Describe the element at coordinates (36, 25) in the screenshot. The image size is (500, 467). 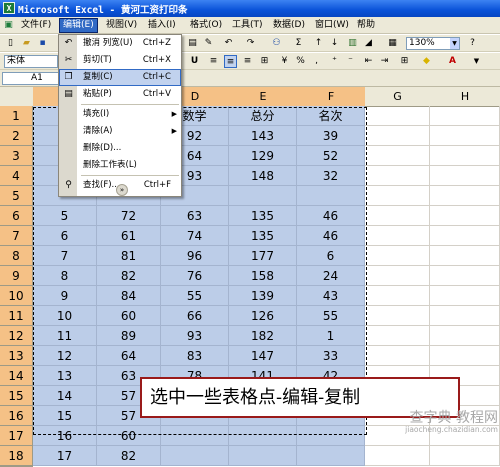
I see `menu-file: 文件(F)` at that location.